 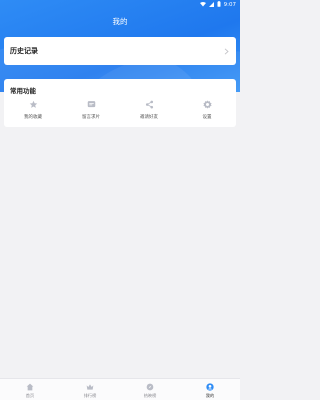 I want to click on tab-home: 首页, so click(x=30, y=389).